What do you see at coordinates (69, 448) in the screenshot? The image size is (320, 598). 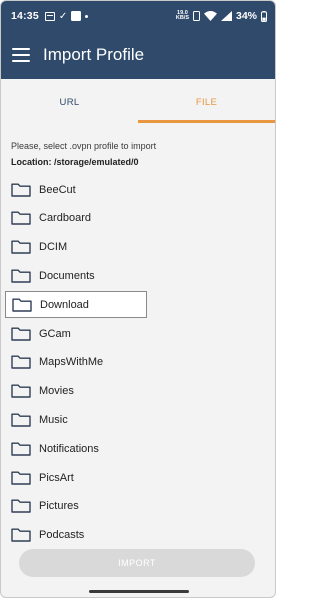 I see `folder-name: Notifications` at bounding box center [69, 448].